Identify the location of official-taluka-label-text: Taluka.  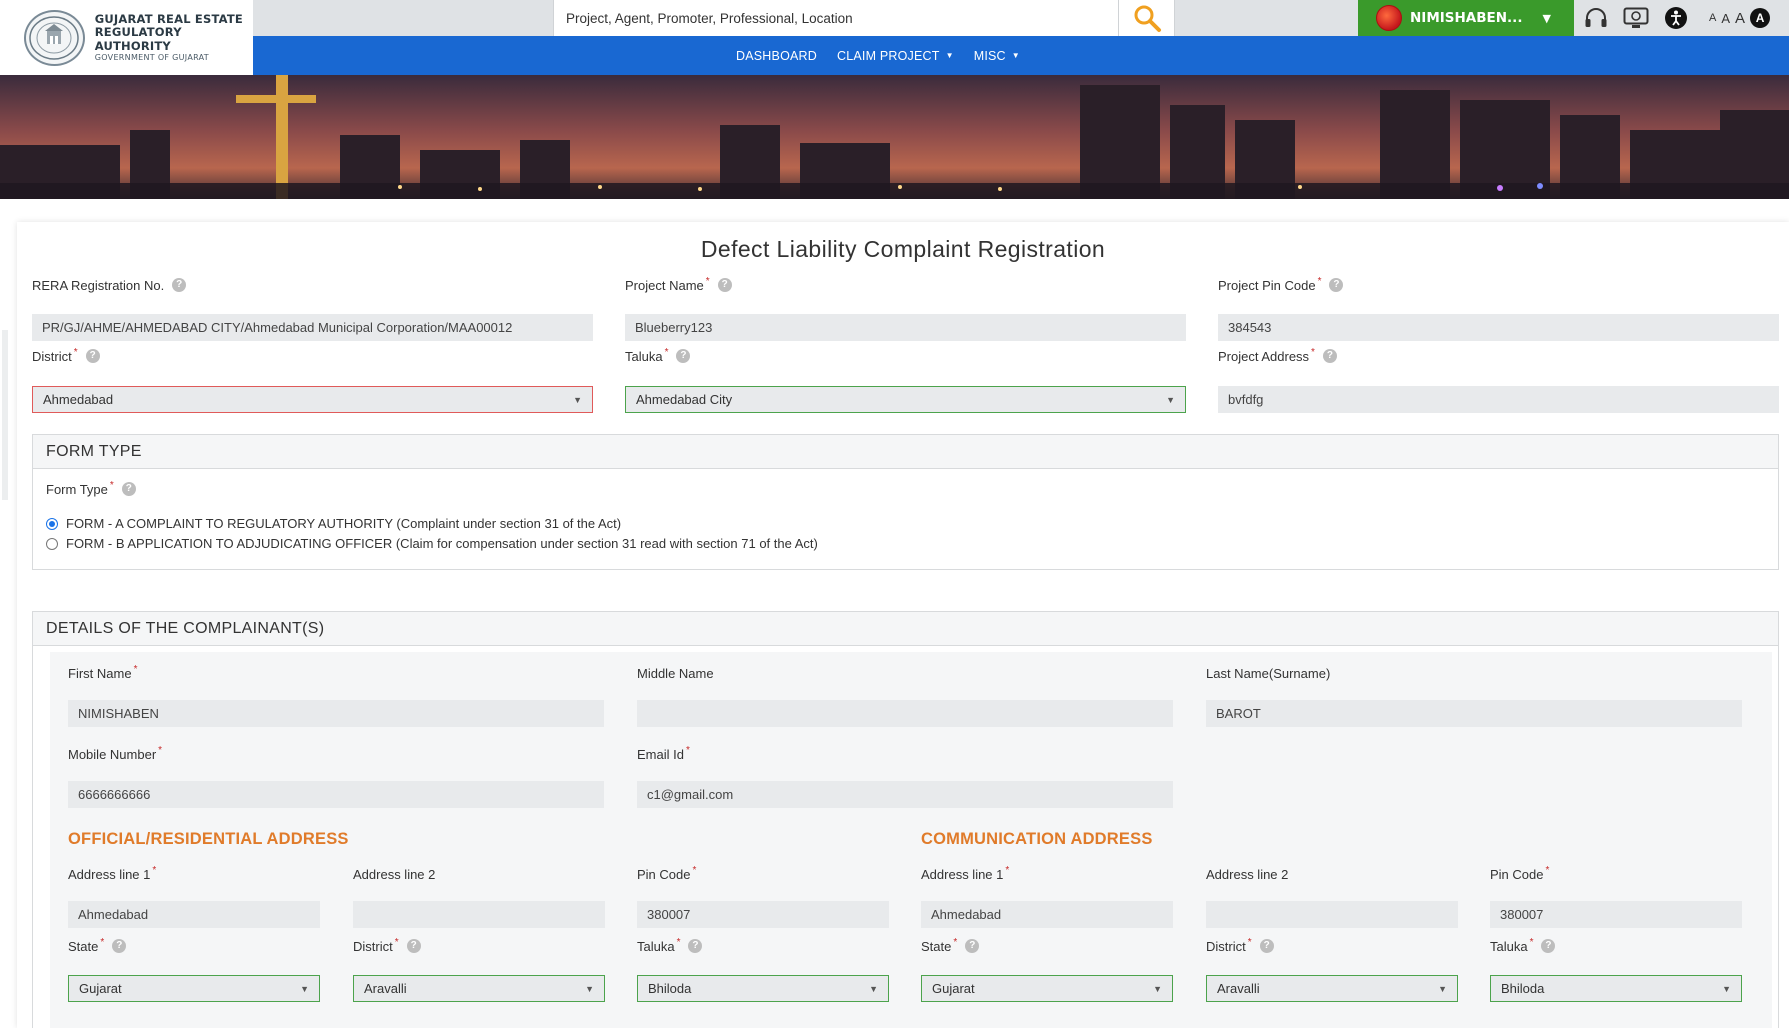
(656, 946).